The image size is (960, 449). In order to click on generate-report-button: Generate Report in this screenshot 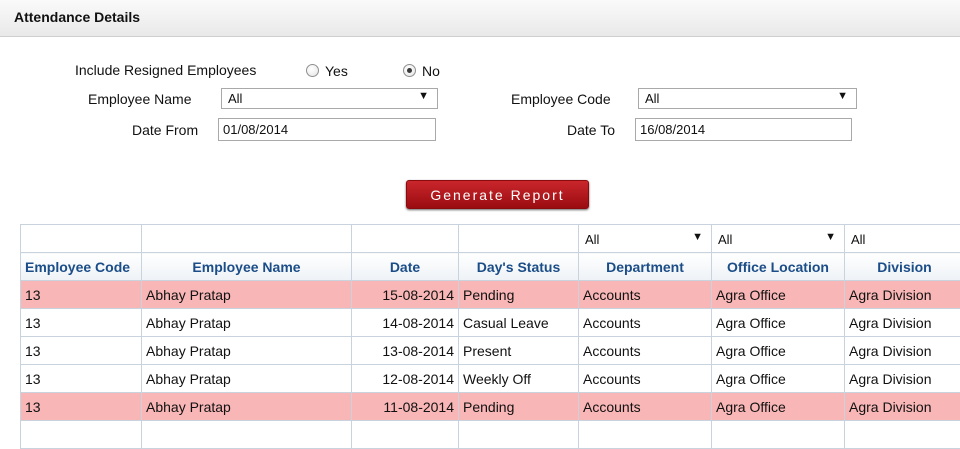, I will do `click(497, 194)`.